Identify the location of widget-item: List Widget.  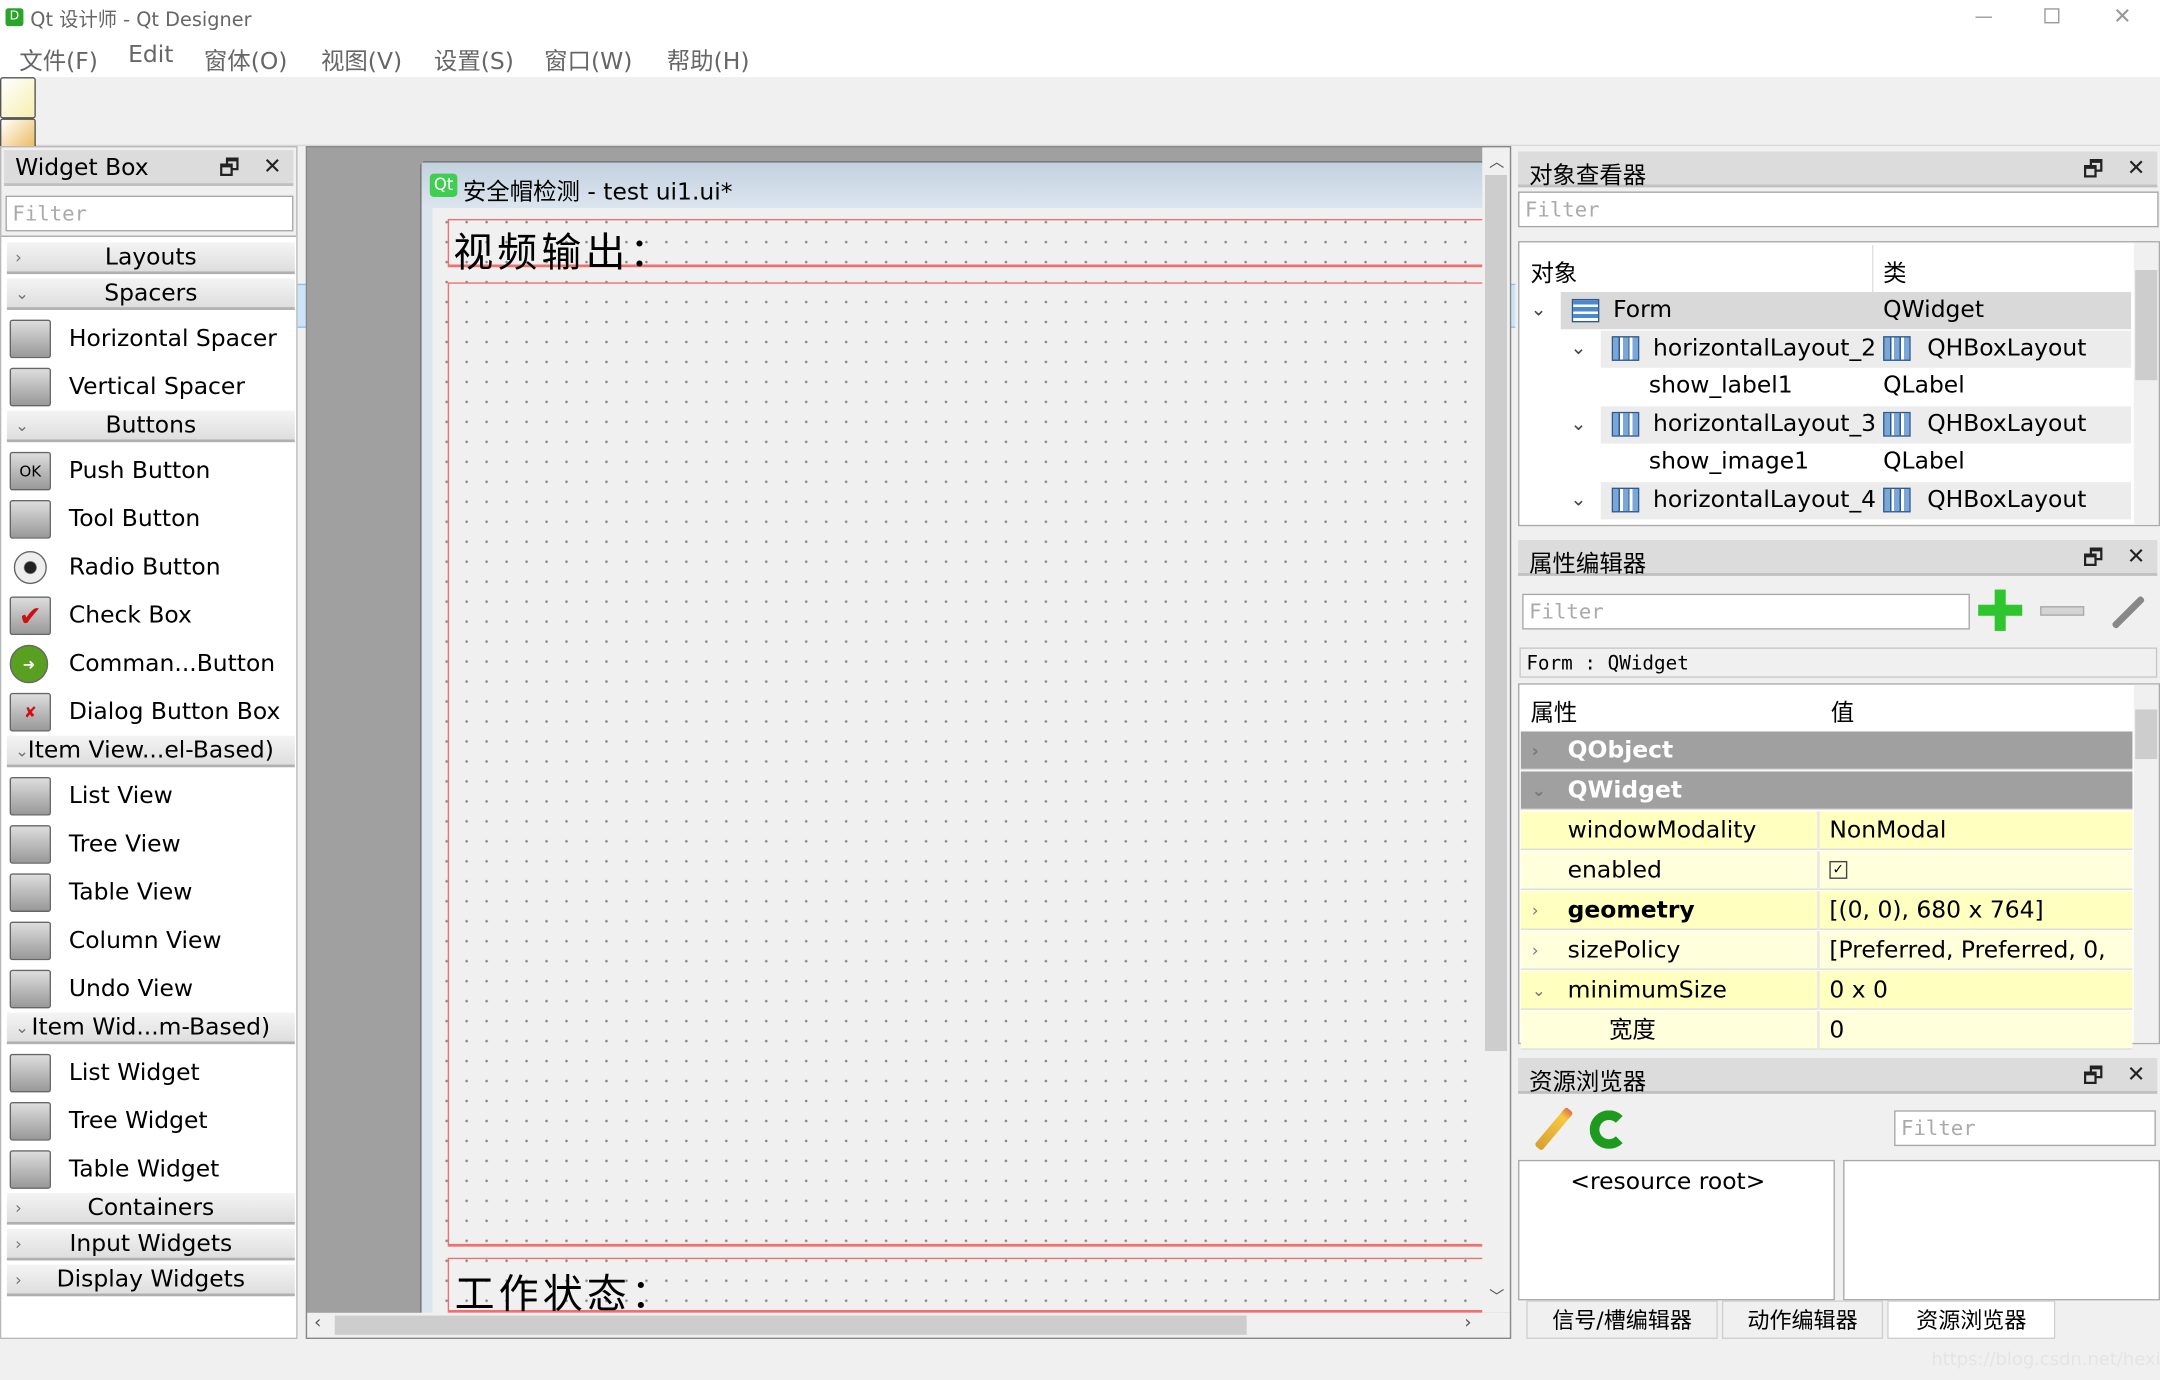
(104, 1073).